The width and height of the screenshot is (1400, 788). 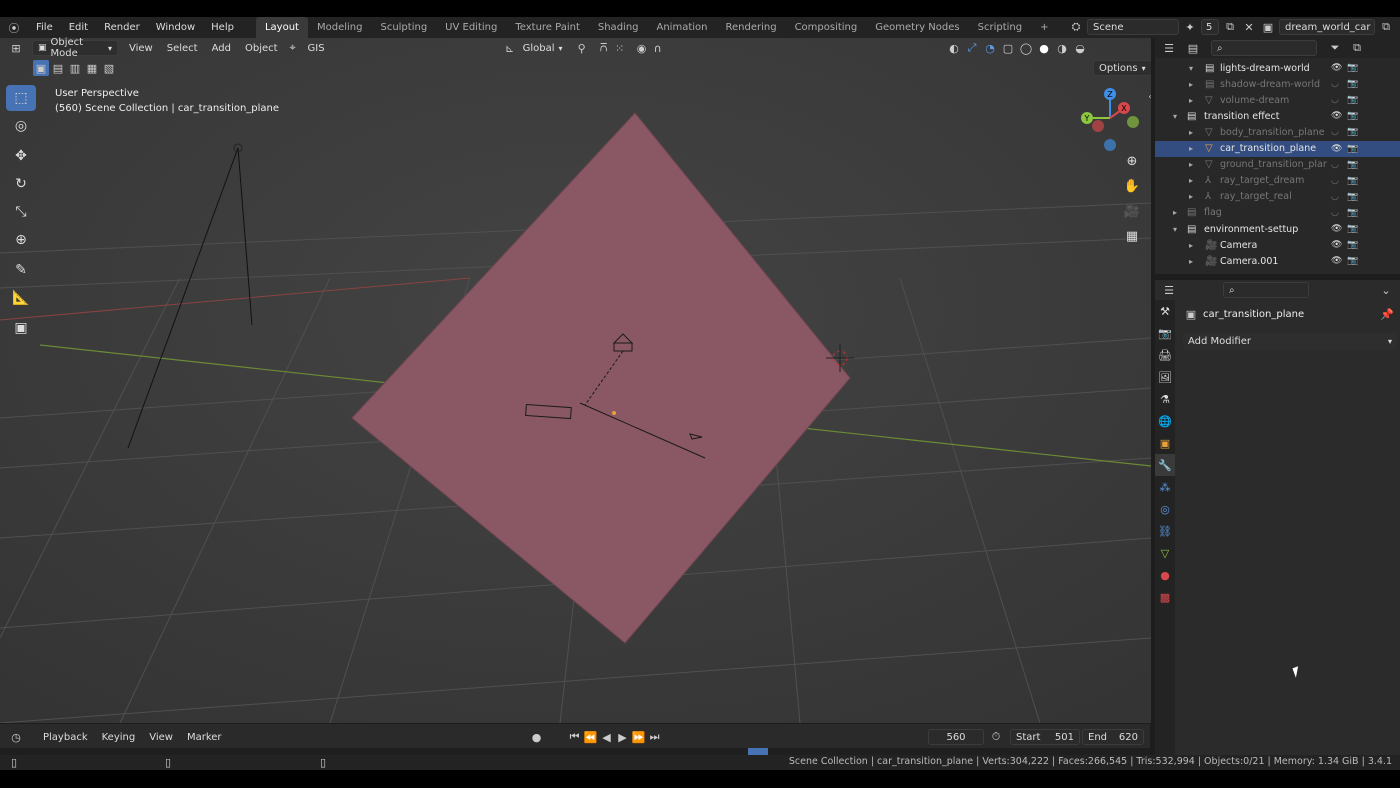 I want to click on scale-tool: ⤡, so click(x=21, y=212).